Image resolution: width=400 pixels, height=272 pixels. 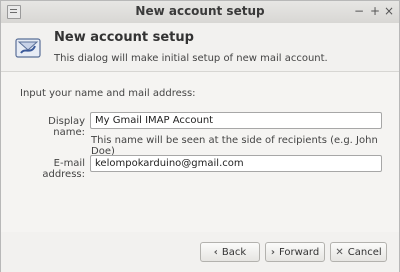 I want to click on cancel-button-label: Cancel, so click(x=364, y=252).